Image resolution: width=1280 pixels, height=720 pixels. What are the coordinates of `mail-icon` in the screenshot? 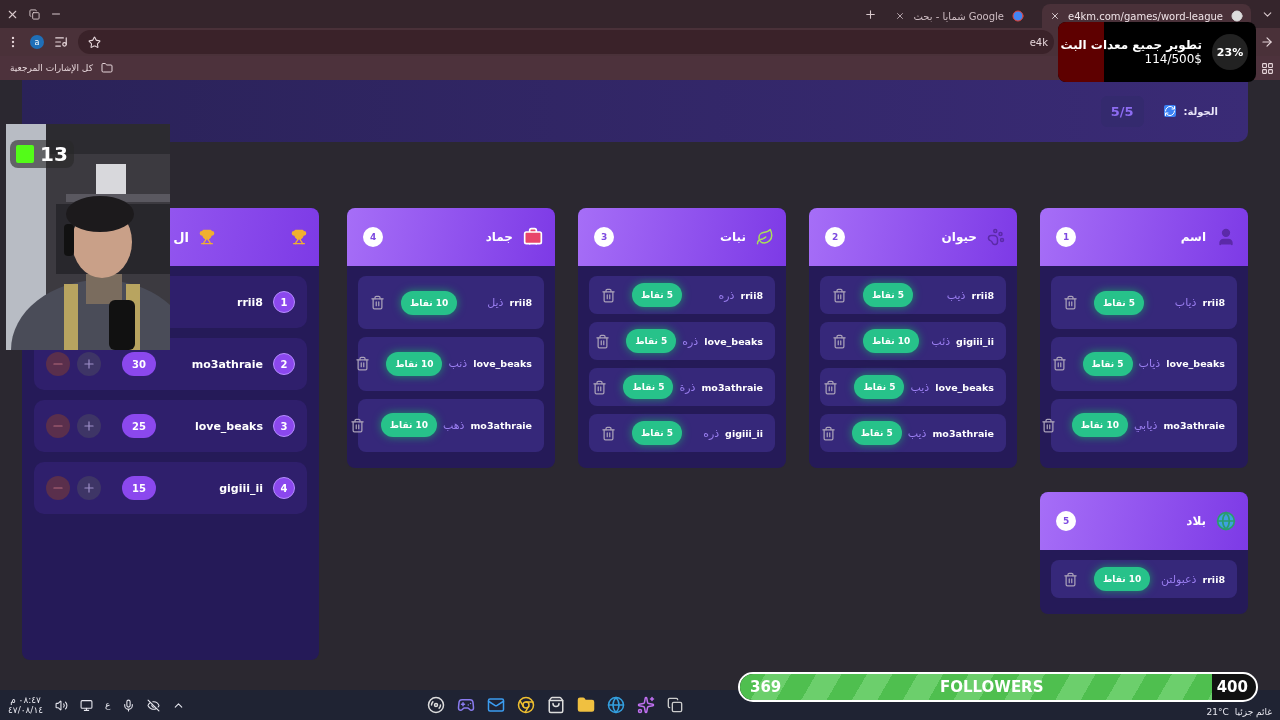 It's located at (496, 705).